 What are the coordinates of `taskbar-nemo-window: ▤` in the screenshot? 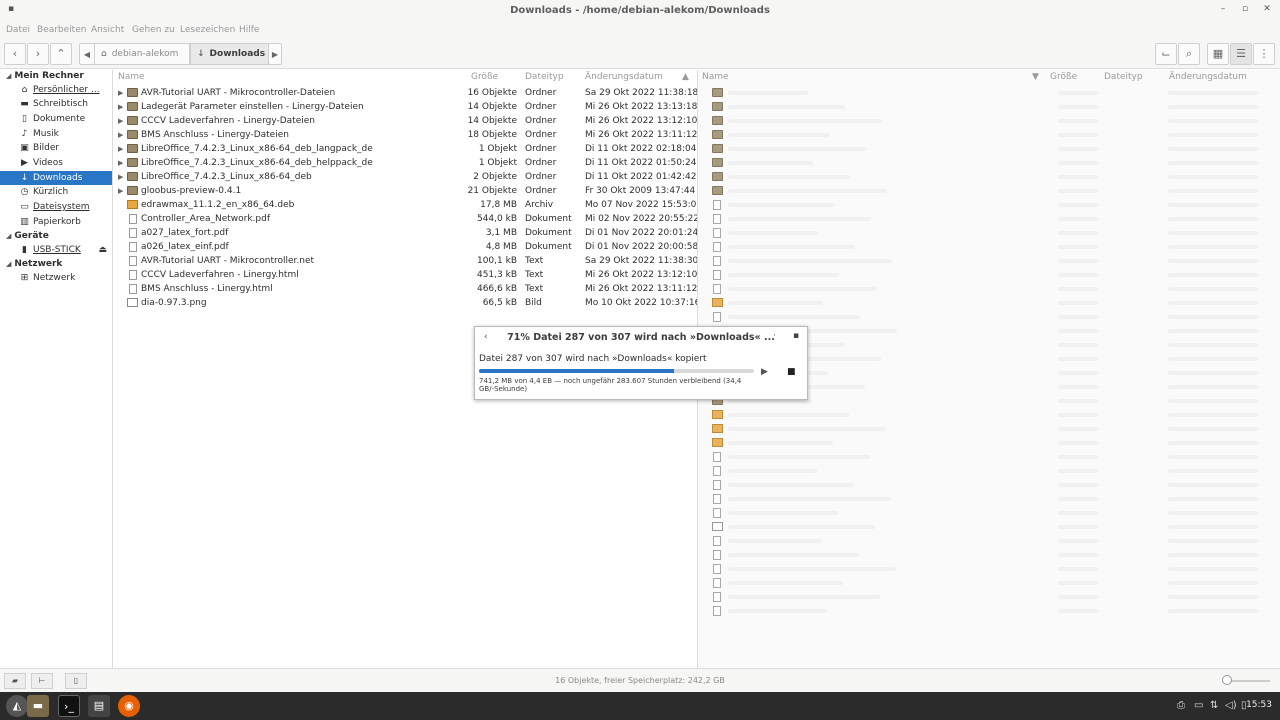 It's located at (99, 706).